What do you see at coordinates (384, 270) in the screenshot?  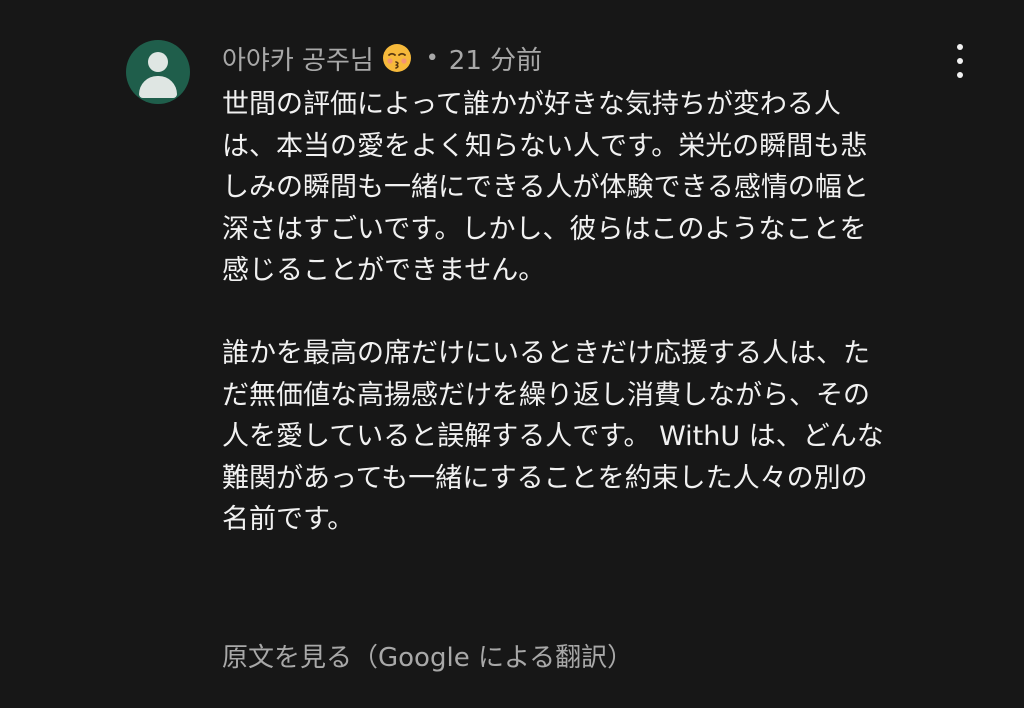 I see `comment-line: 感じることができません。` at bounding box center [384, 270].